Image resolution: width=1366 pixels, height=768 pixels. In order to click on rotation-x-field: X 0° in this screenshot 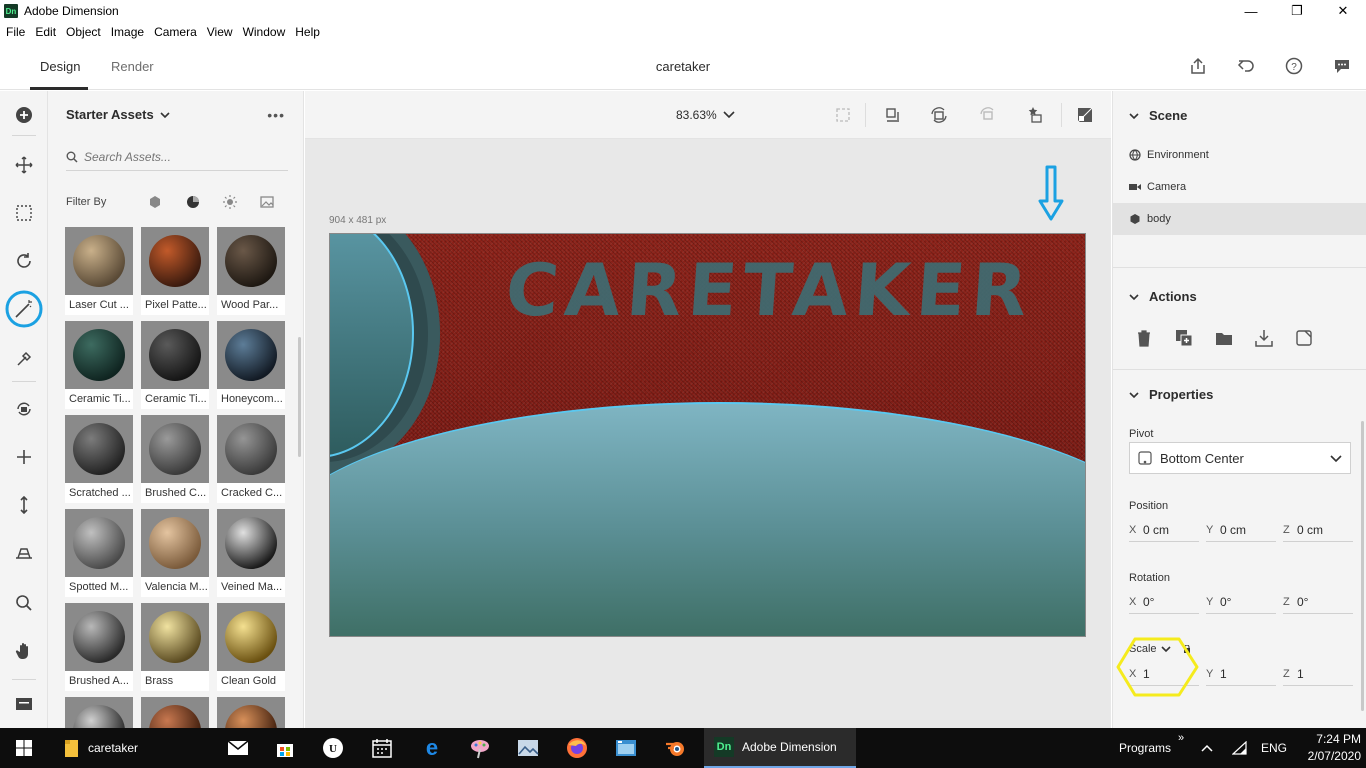, I will do `click(1164, 602)`.